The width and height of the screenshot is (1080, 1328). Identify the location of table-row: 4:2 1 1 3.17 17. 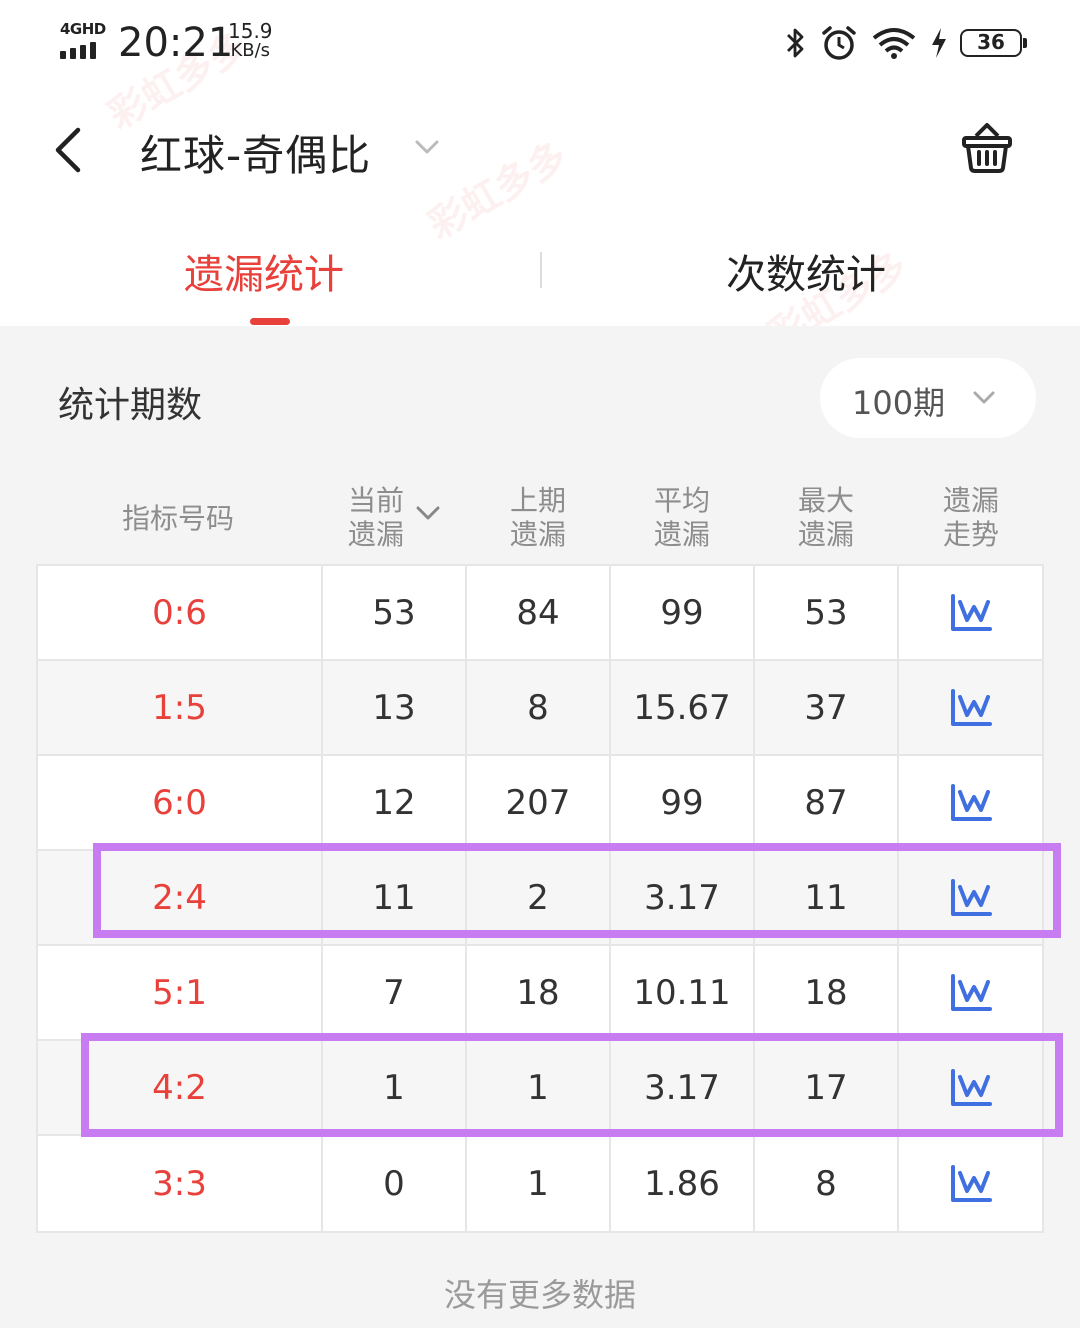
(540, 1088).